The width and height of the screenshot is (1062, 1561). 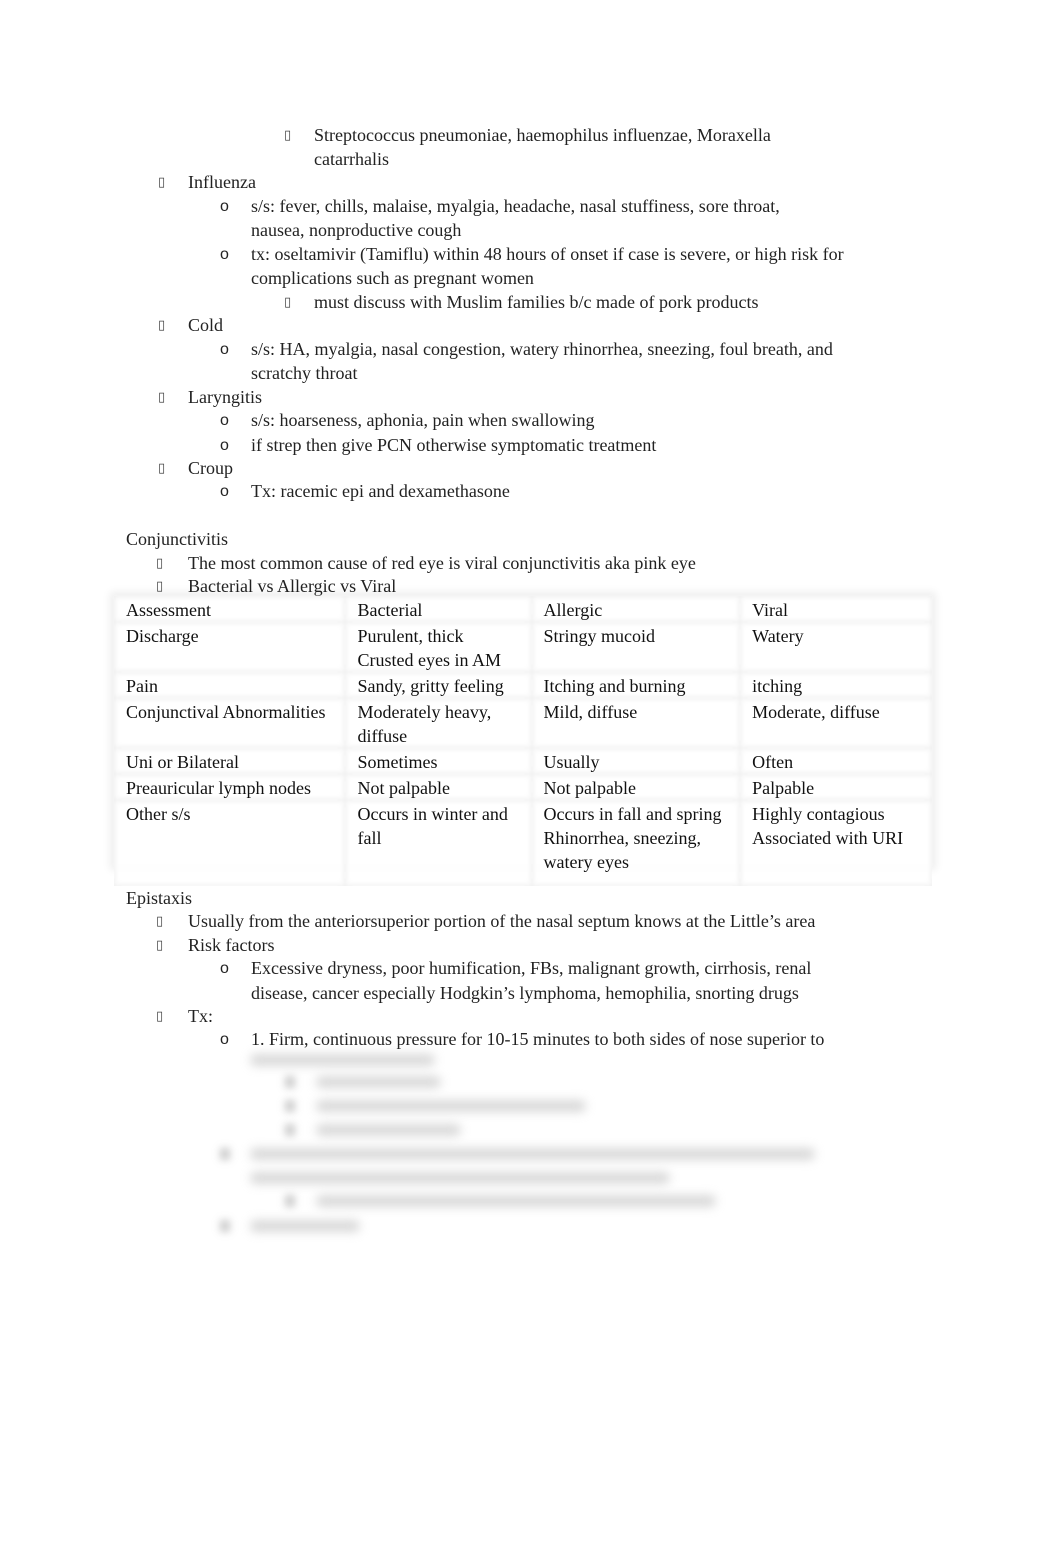 What do you see at coordinates (351, 159) in the screenshot?
I see `list-item-text: catarrhalis` at bounding box center [351, 159].